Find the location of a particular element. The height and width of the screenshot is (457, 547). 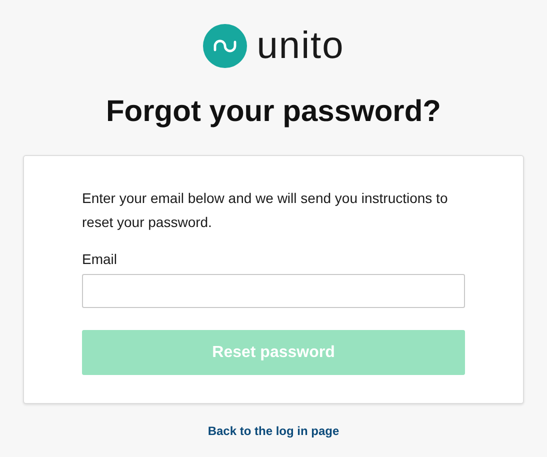

email-input-field is located at coordinates (273, 291).